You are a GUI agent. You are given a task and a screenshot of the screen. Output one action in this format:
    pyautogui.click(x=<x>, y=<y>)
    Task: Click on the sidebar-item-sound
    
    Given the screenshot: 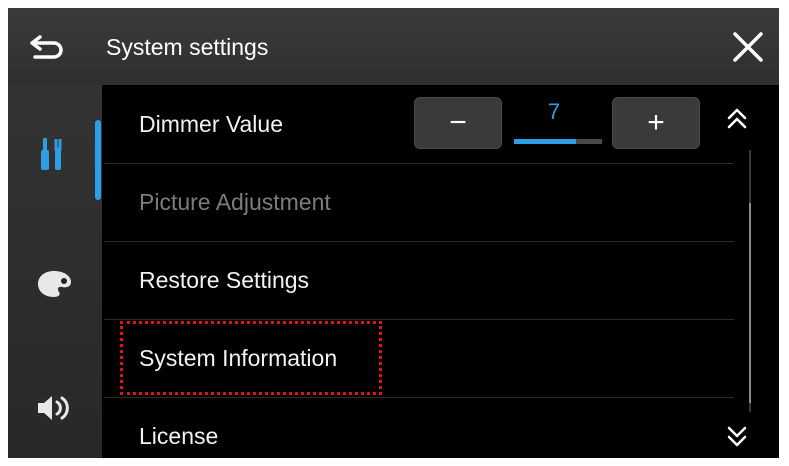 What is the action you would take?
    pyautogui.click(x=55, y=404)
    